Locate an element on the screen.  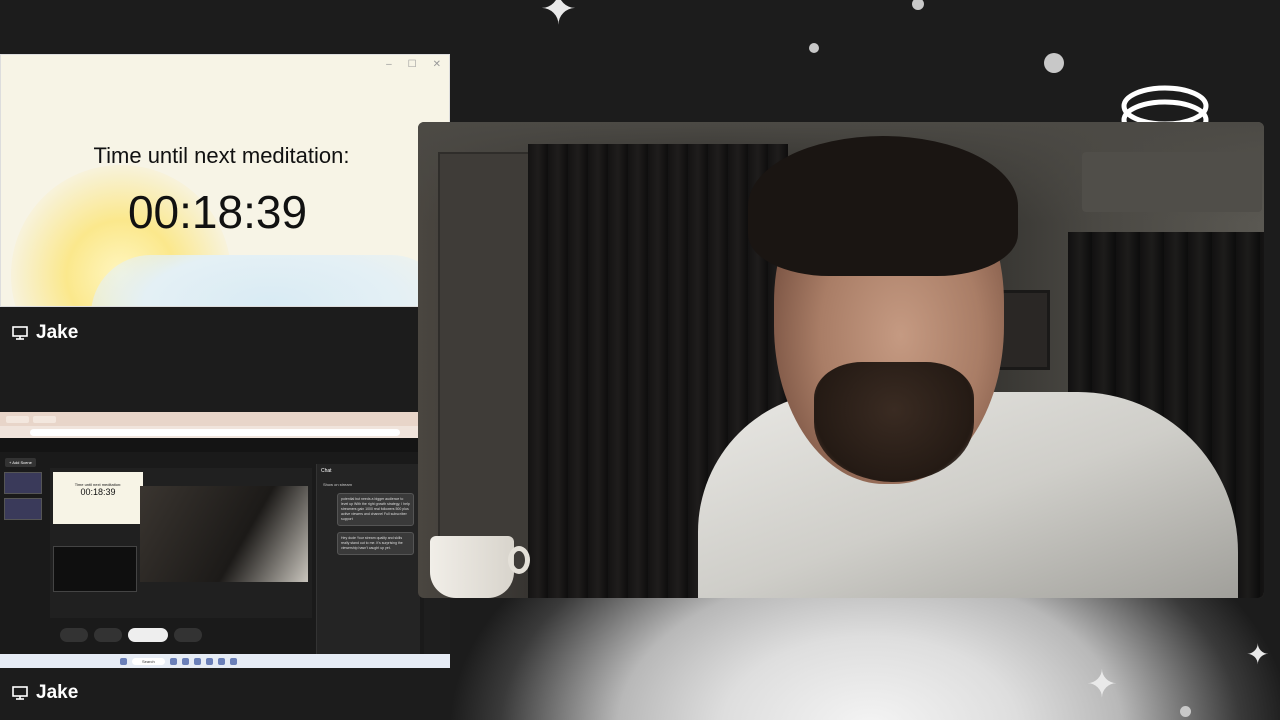
browser-address-bar is located at coordinates (225, 432).